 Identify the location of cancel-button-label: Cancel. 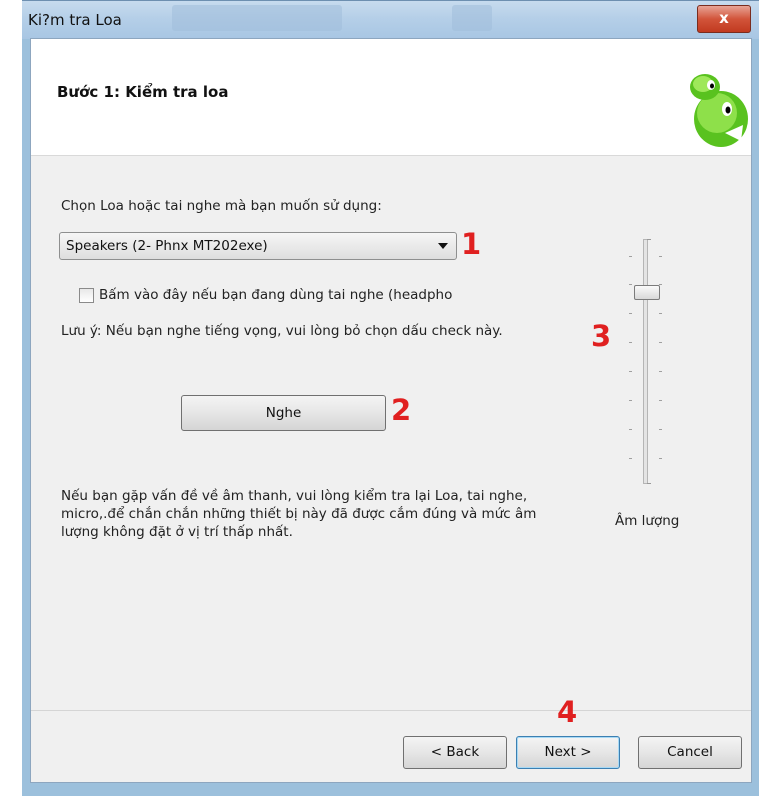
(690, 752).